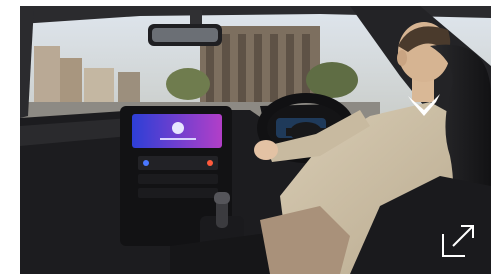 The height and width of the screenshot is (277, 495). Describe the element at coordinates (178, 128) in the screenshot. I see `voice-assistant-icon` at that location.